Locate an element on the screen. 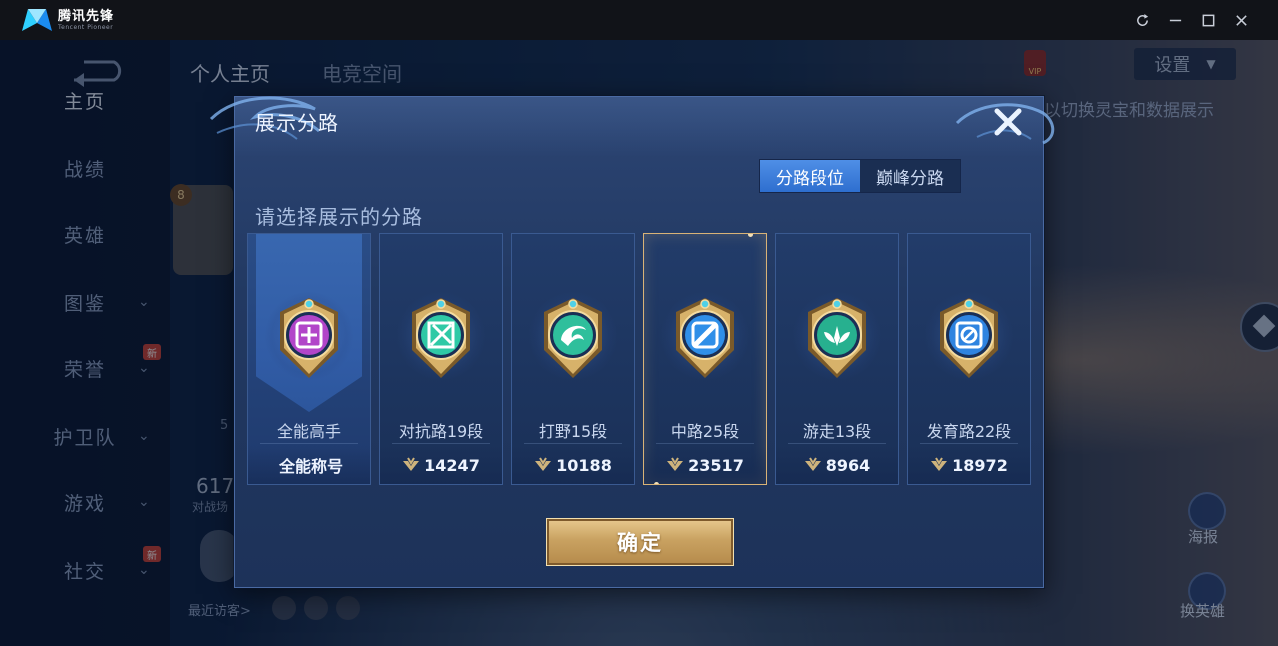 The width and height of the screenshot is (1278, 646). lane-card: 打野15段 10188 is located at coordinates (573, 359).